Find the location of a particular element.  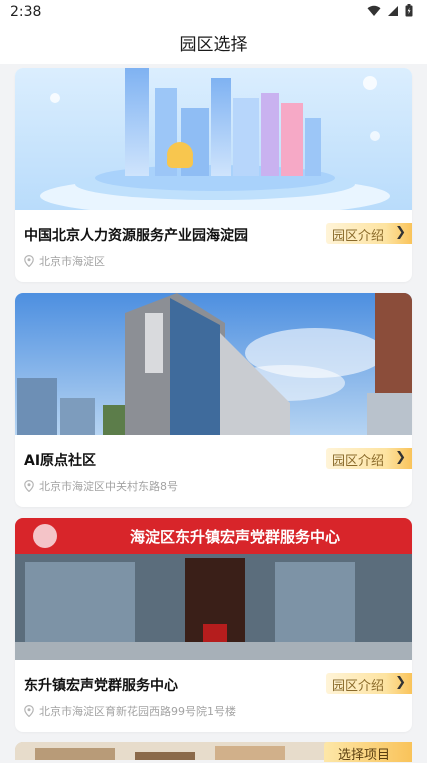

park-address-text: 北京市海淀区中关村东路8号 is located at coordinates (108, 486).